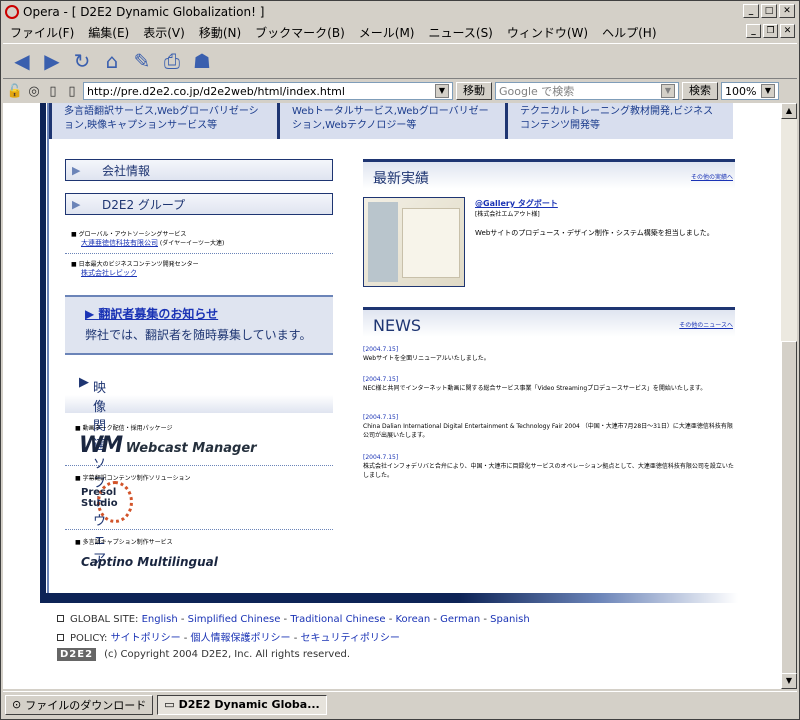  What do you see at coordinates (789, 681) in the screenshot?
I see `scroll-down-icon: ▼` at bounding box center [789, 681].